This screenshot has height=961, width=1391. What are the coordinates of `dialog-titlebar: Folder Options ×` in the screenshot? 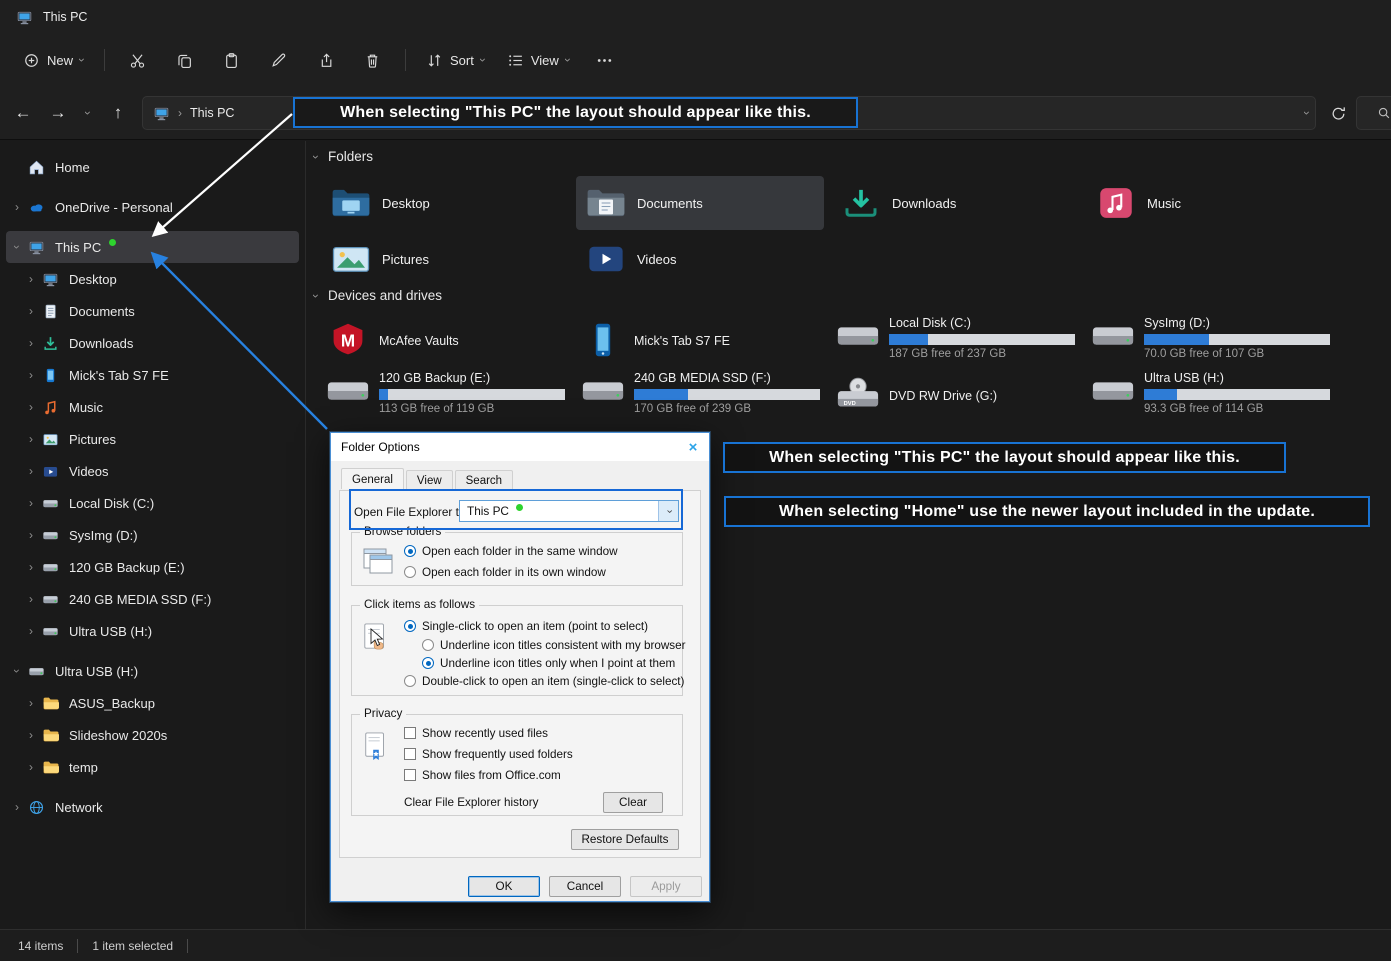 It's located at (520, 447).